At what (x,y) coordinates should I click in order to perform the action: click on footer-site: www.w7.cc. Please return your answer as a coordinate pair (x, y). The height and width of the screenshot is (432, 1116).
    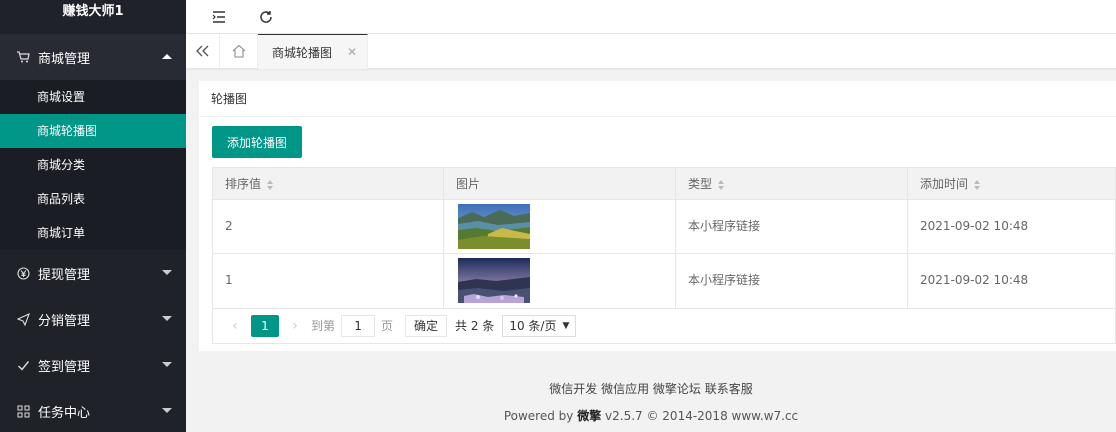
    Looking at the image, I should click on (765, 416).